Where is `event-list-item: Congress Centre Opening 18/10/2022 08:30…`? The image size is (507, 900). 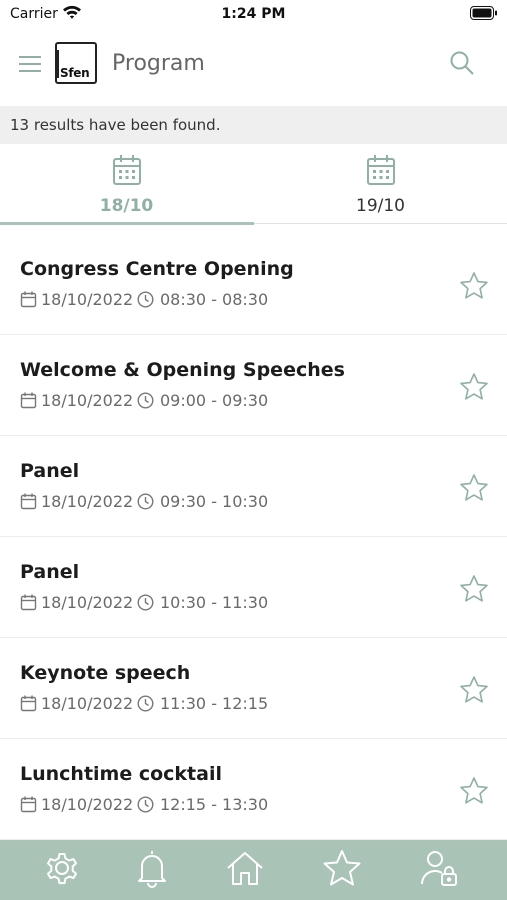 event-list-item: Congress Centre Opening 18/10/2022 08:30… is located at coordinates (253, 284).